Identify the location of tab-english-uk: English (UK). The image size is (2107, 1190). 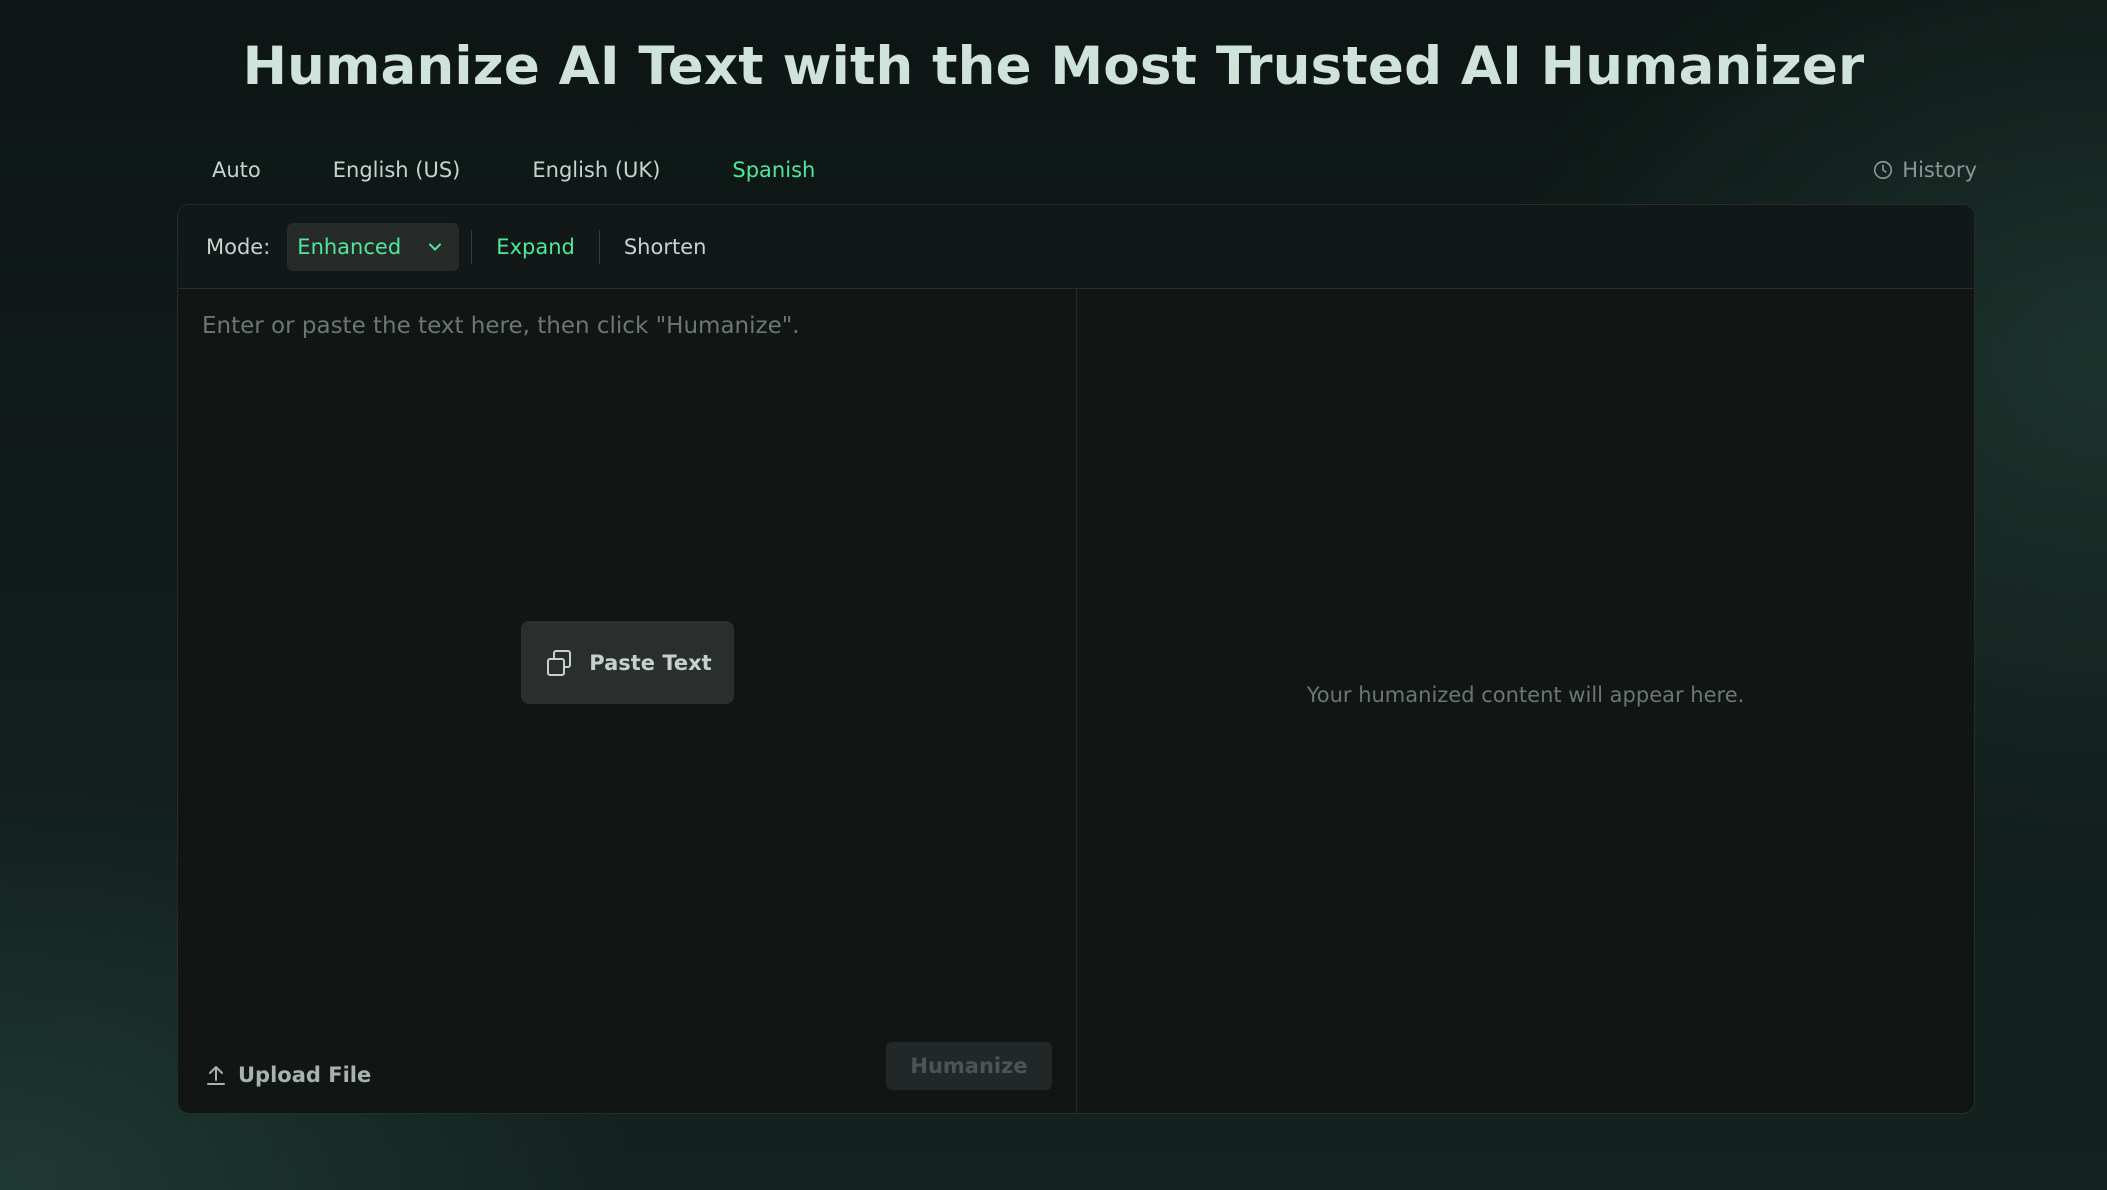
(596, 175).